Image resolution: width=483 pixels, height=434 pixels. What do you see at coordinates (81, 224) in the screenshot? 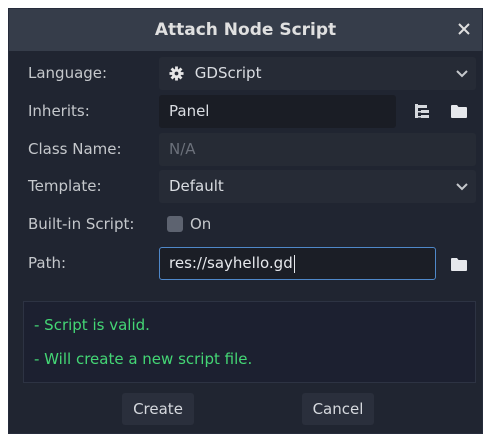
I see `builtin-script-label: Built-in Script:` at bounding box center [81, 224].